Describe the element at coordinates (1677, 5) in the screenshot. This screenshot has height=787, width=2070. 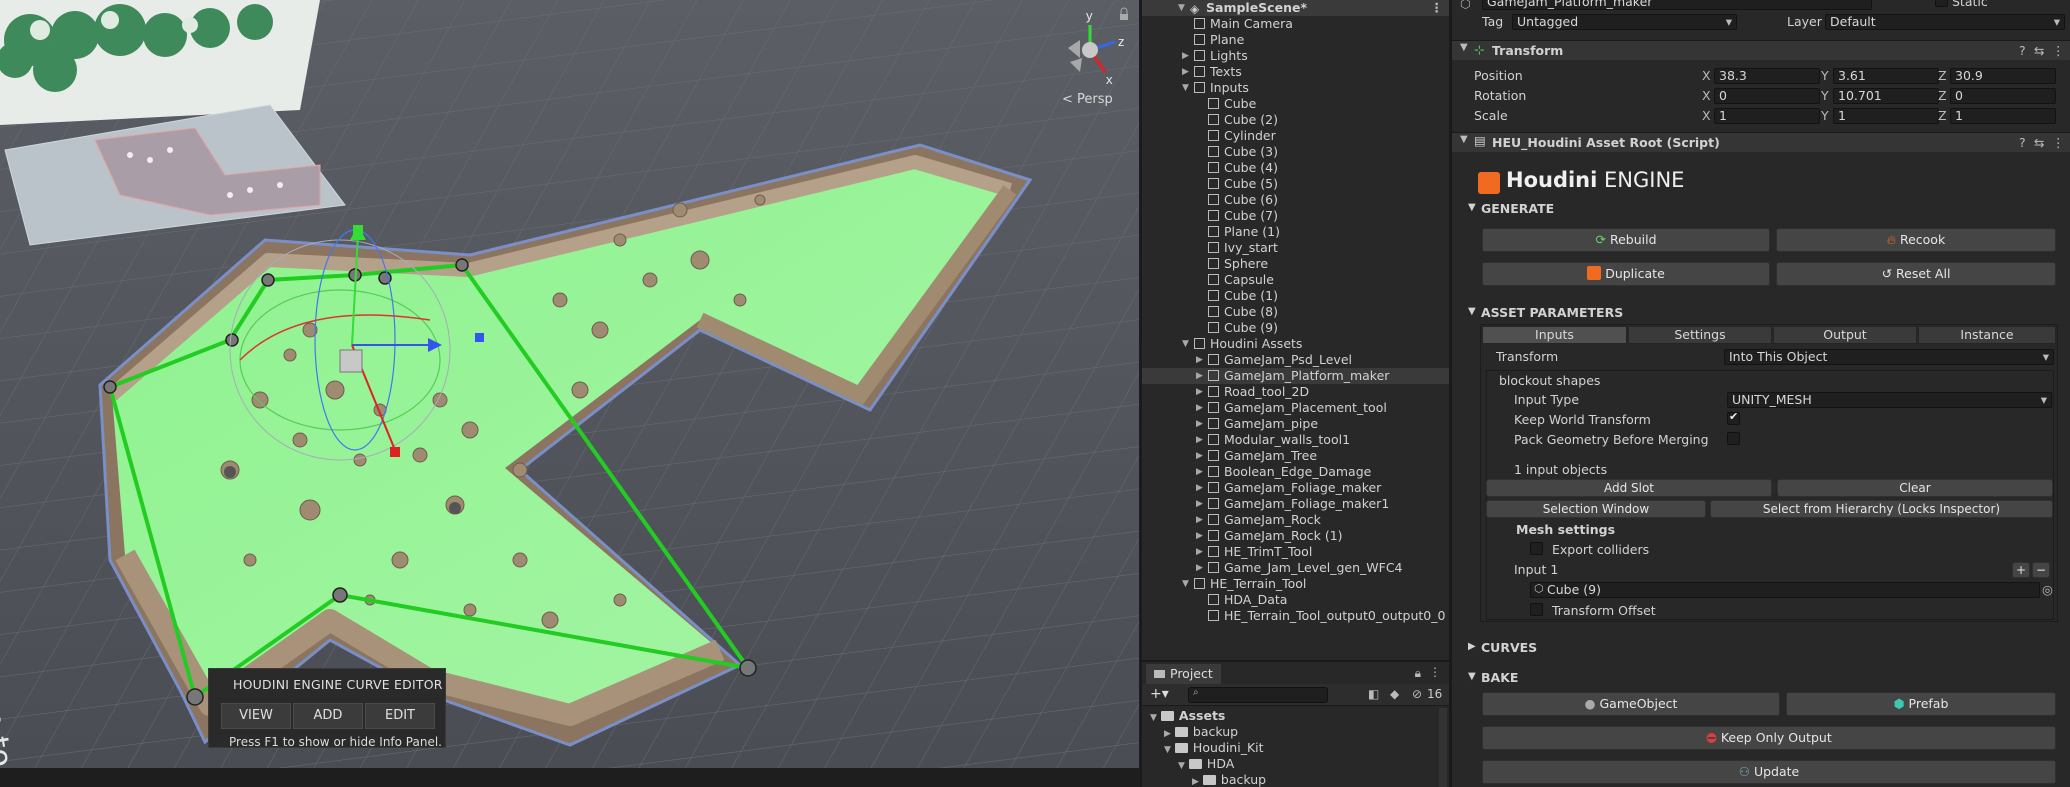
I see `object-name-field: GameJam_Platform_maker` at that location.